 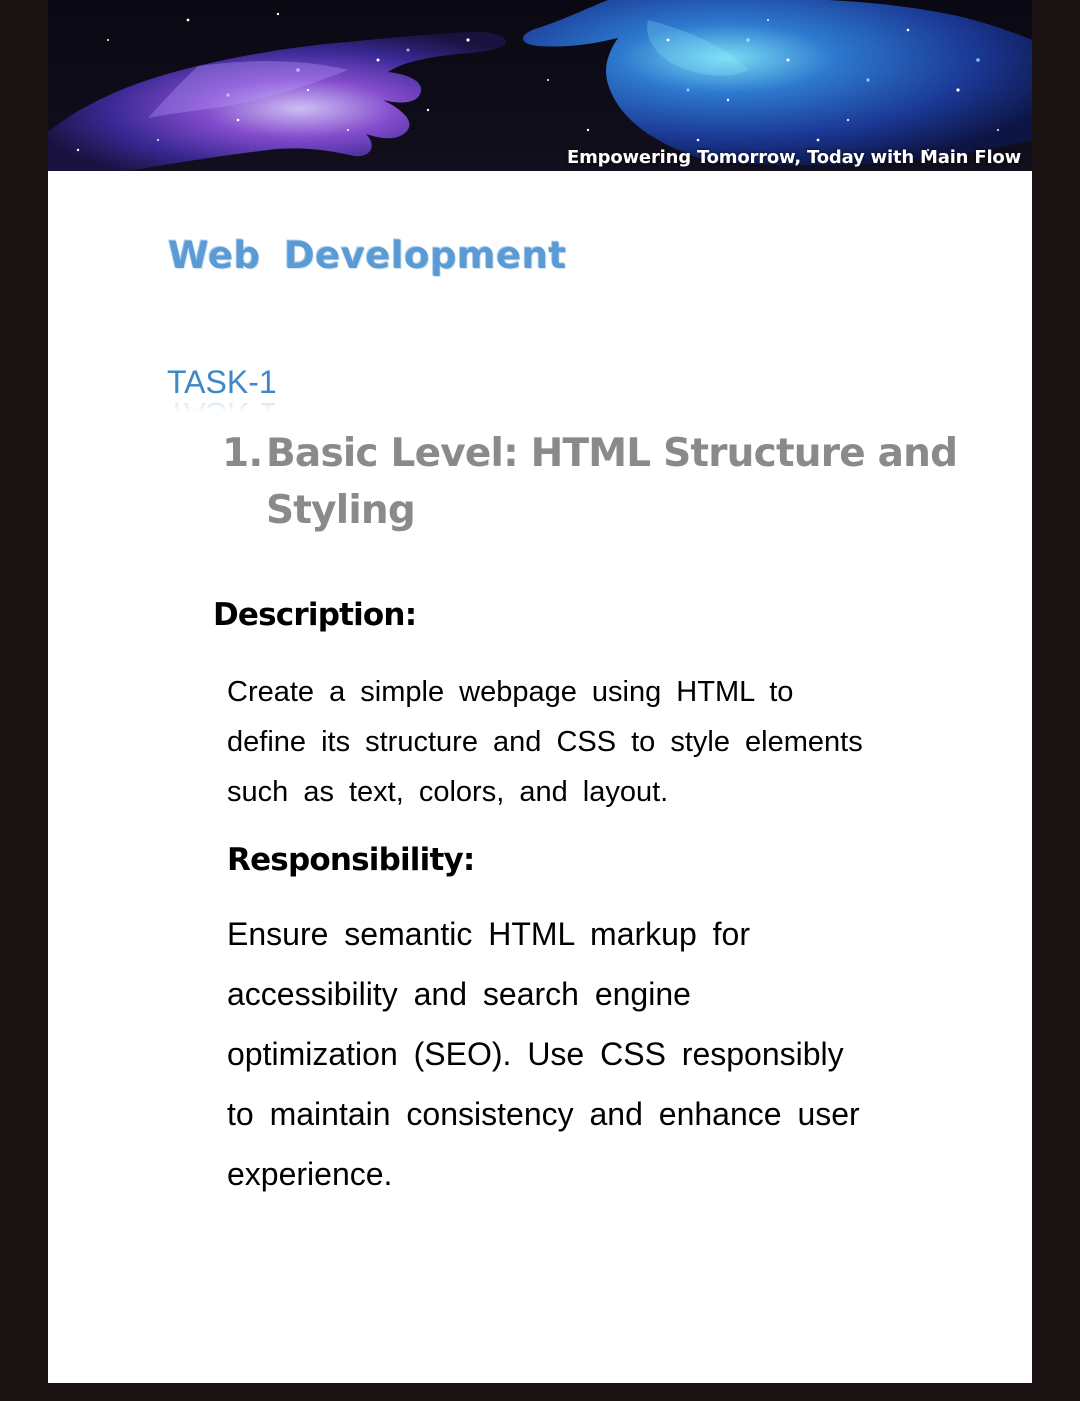 I want to click on section-title-line: Basic Level: HTML Structure and, so click(x=612, y=453).